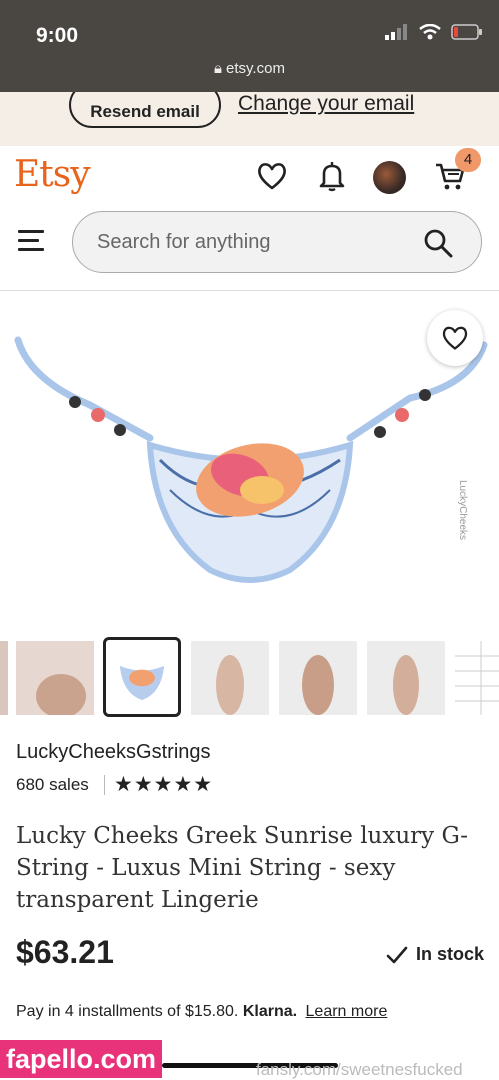 The width and height of the screenshot is (499, 1080). I want to click on lock-icon: 🔒︎, so click(218, 68).